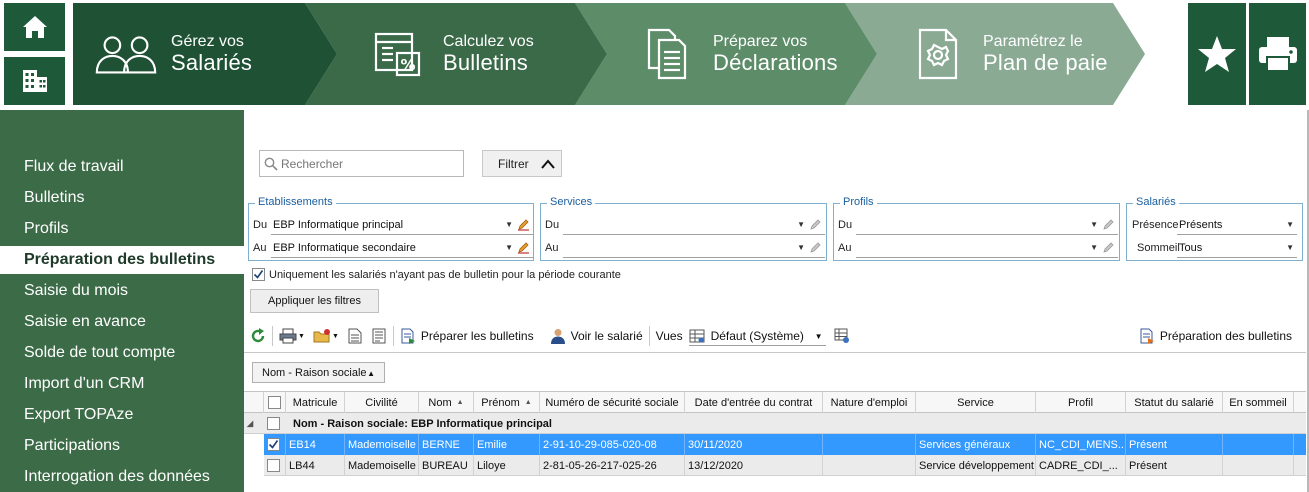  Describe the element at coordinates (987, 248) in the screenshot. I see `profile-to-select: ▼` at that location.